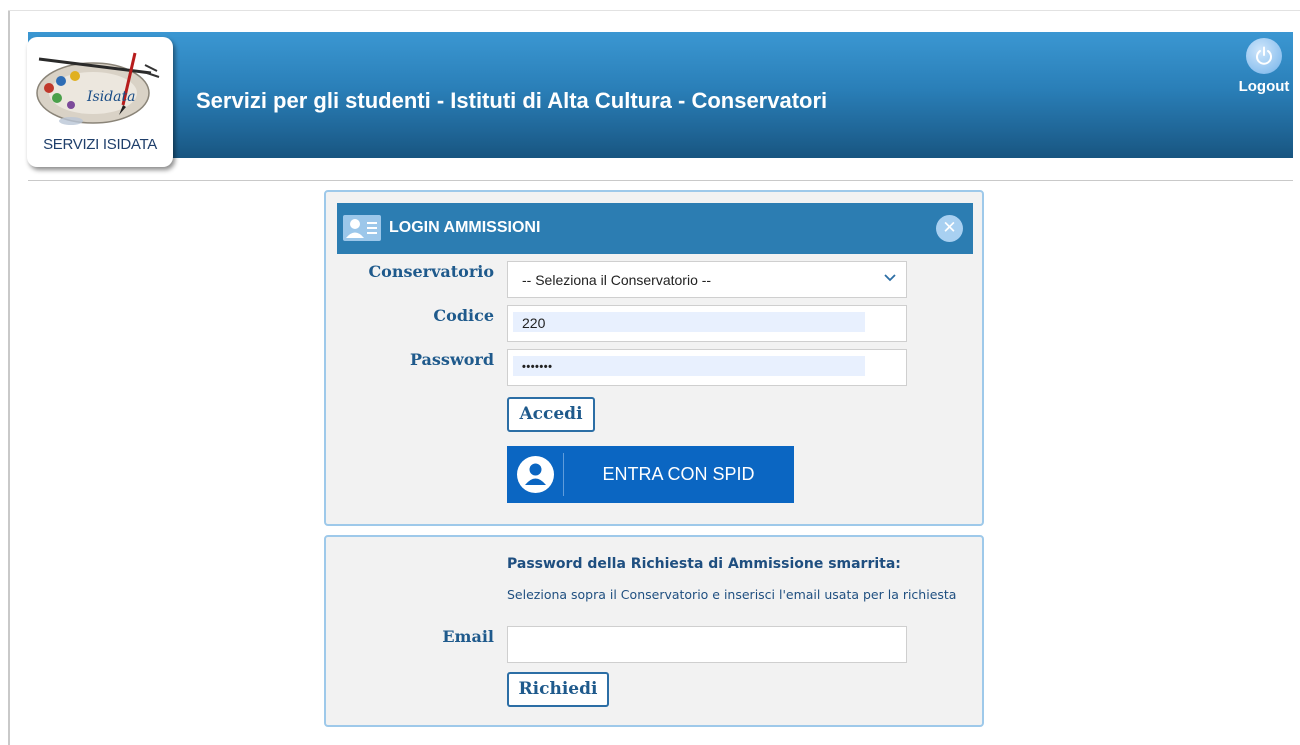 This screenshot has width=1300, height=745. What do you see at coordinates (465, 227) in the screenshot?
I see `login-title: LOGIN AMMISSIONI` at bounding box center [465, 227].